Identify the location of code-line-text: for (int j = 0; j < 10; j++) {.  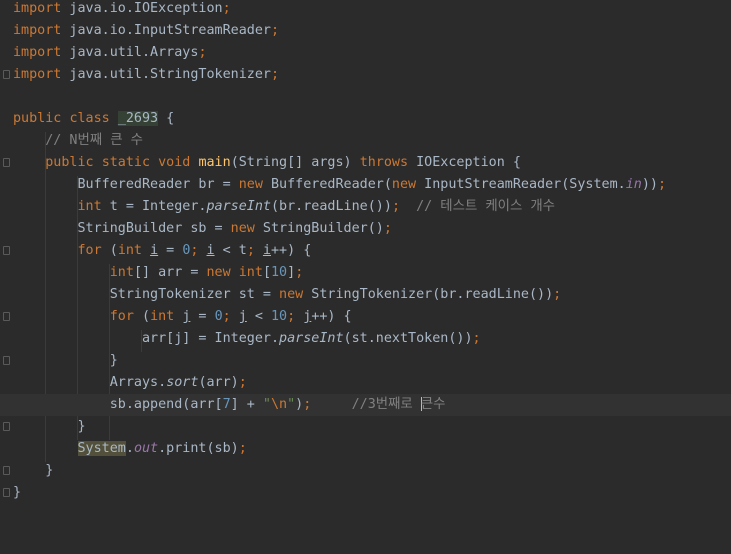
(230, 316).